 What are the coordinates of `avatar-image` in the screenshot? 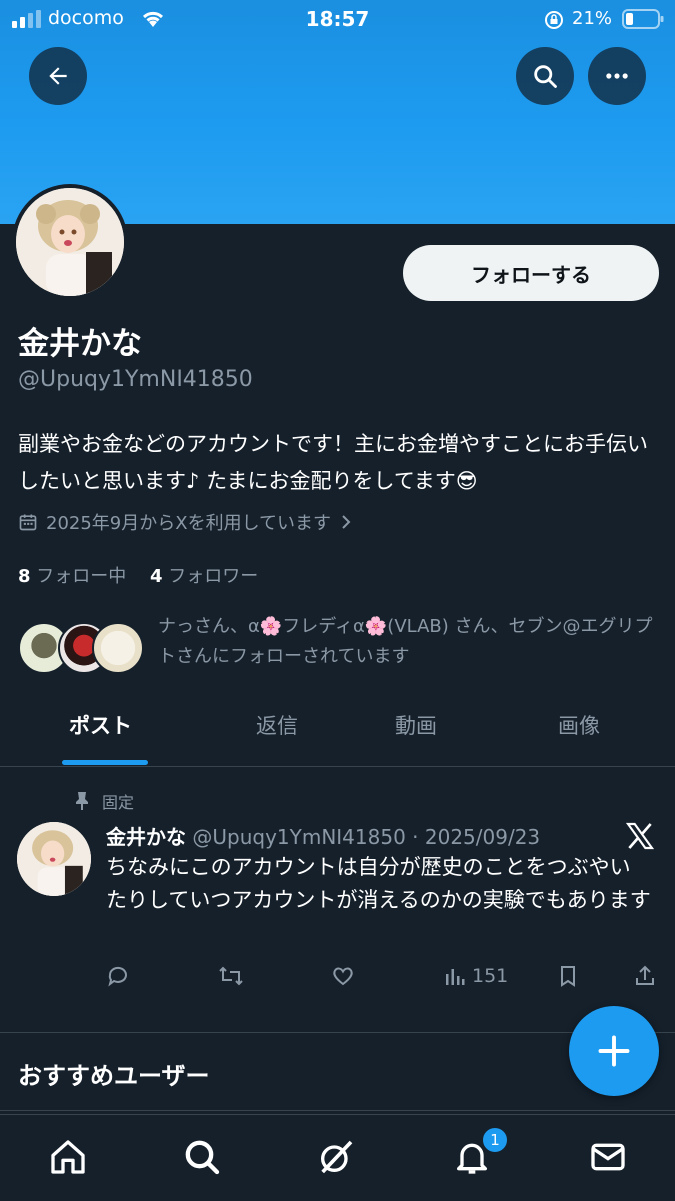 It's located at (70, 242).